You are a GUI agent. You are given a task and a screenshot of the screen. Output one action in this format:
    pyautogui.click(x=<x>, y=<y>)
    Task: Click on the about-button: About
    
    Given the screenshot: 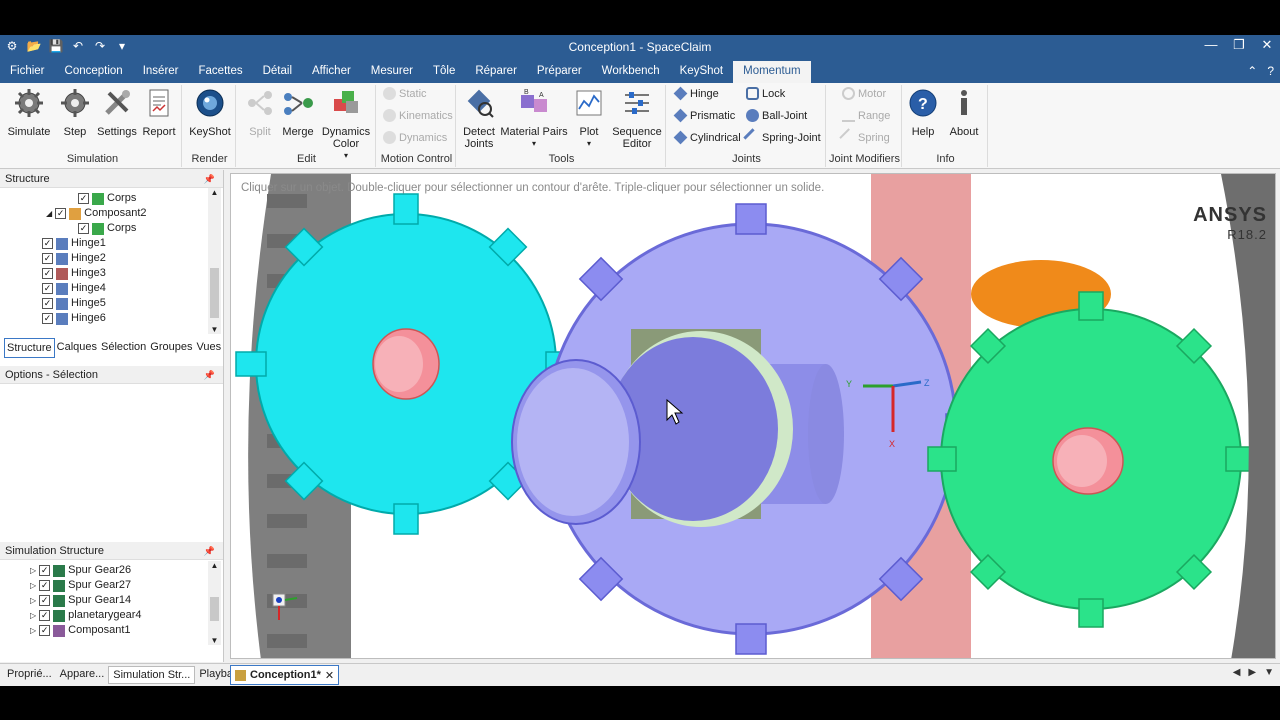 What is the action you would take?
    pyautogui.click(x=964, y=112)
    